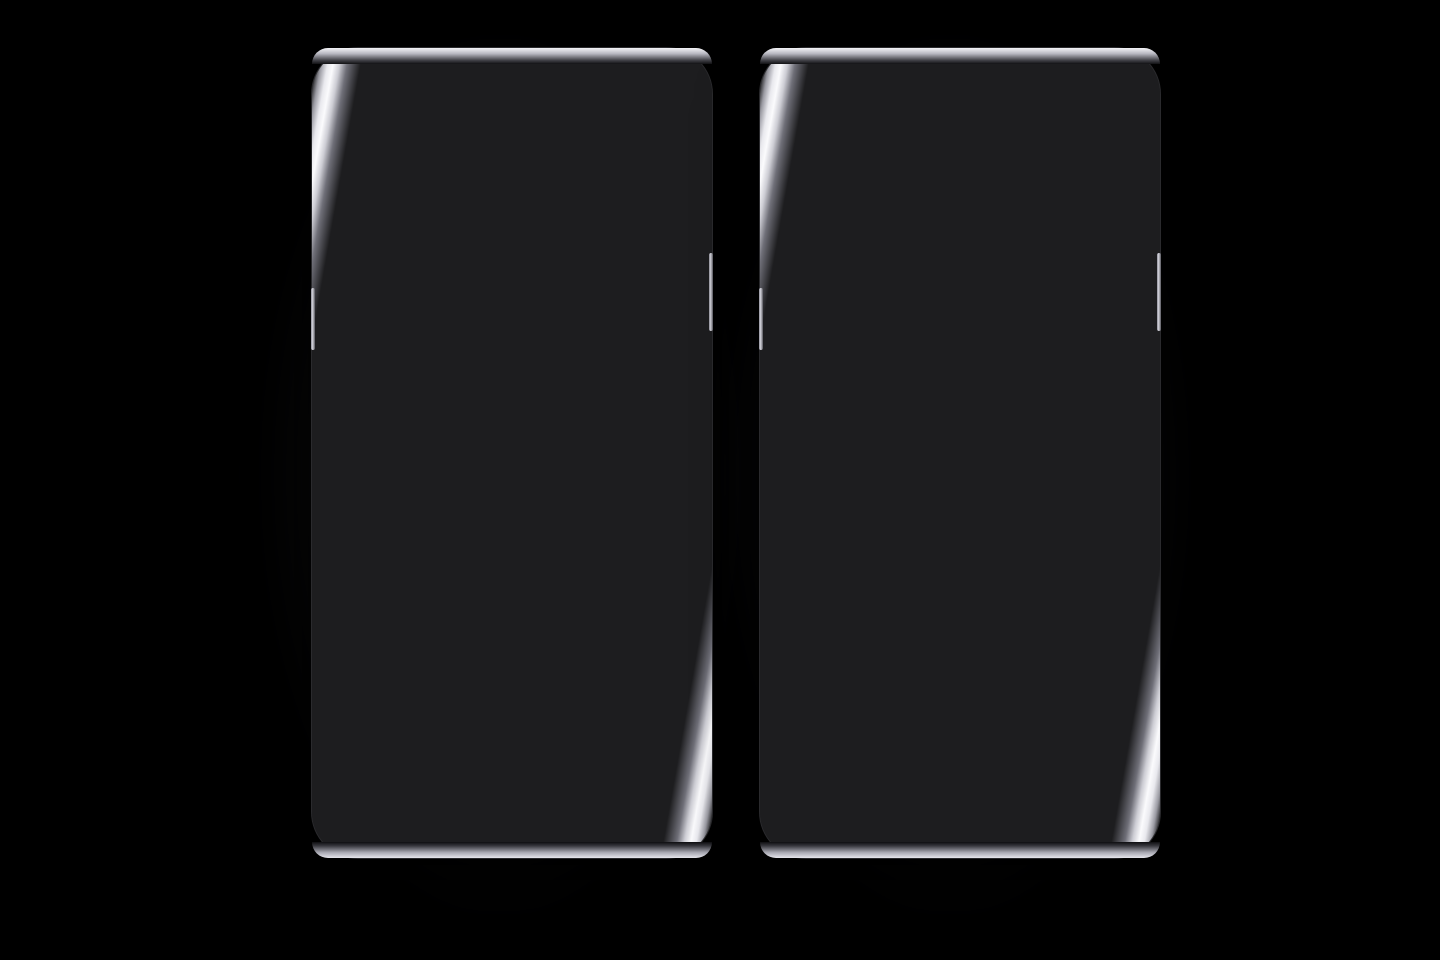 This screenshot has width=1440, height=960. What do you see at coordinates (808, 687) in the screenshot?
I see `keypad-key-(: (` at bounding box center [808, 687].